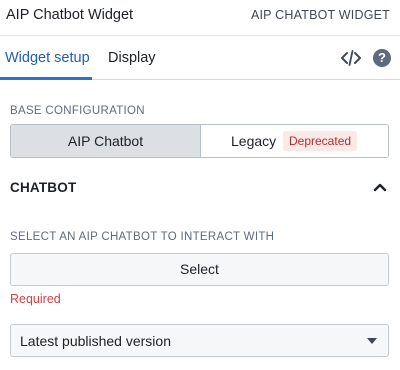 The image size is (400, 370). Describe the element at coordinates (372, 341) in the screenshot. I see `caret-down-icon` at that location.